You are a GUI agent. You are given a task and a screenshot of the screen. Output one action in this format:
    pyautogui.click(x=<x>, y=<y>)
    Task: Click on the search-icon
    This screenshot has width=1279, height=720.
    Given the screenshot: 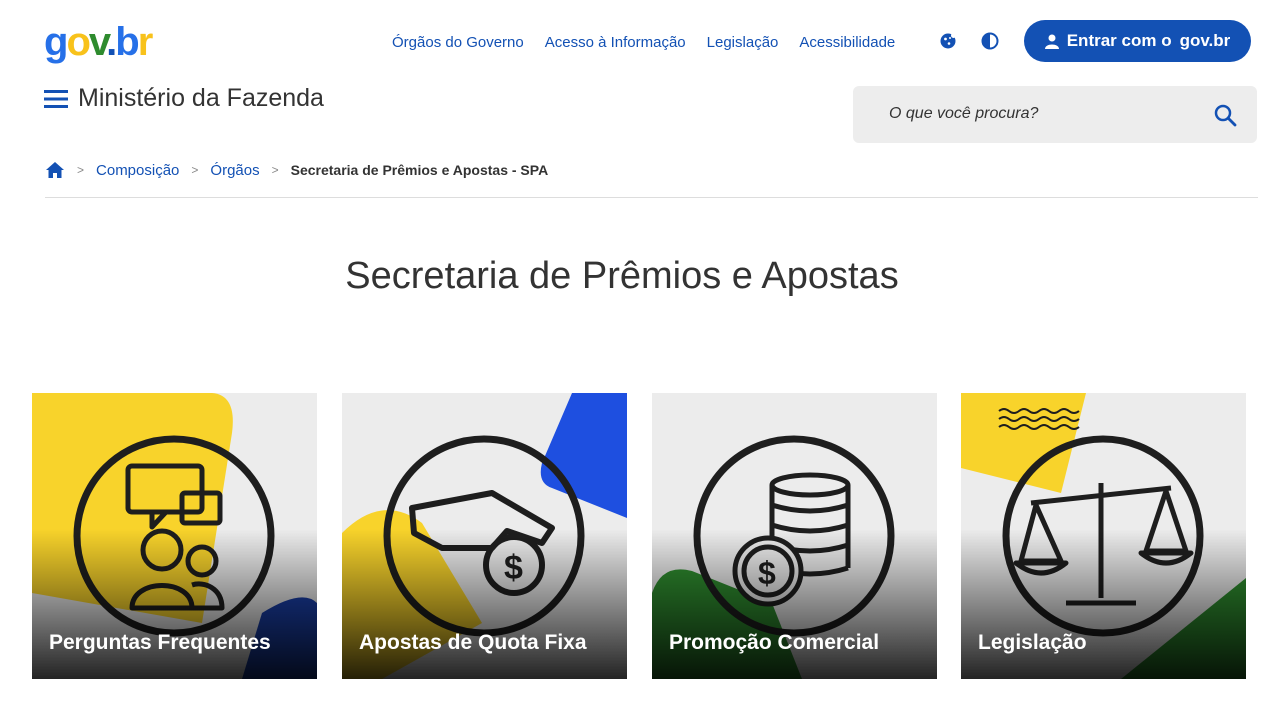 What is the action you would take?
    pyautogui.click(x=1225, y=115)
    